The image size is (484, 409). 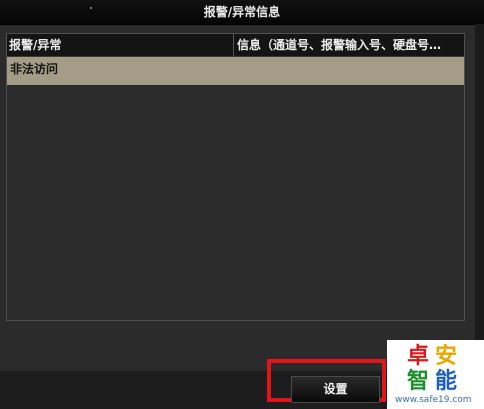 I want to click on watermark-logo: 卓 安 智 能 www.safe19.com, so click(x=435, y=374).